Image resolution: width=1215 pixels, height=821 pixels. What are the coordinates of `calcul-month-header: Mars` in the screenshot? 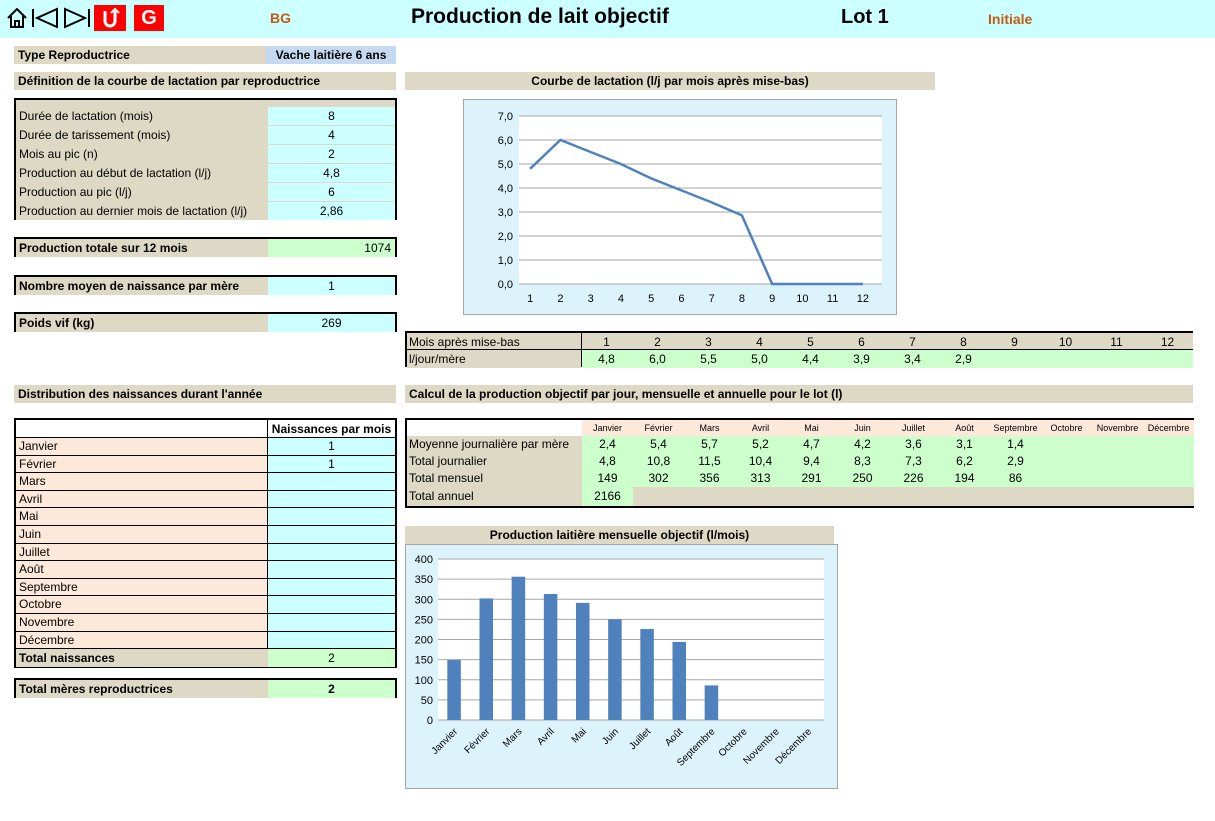 It's located at (709, 428).